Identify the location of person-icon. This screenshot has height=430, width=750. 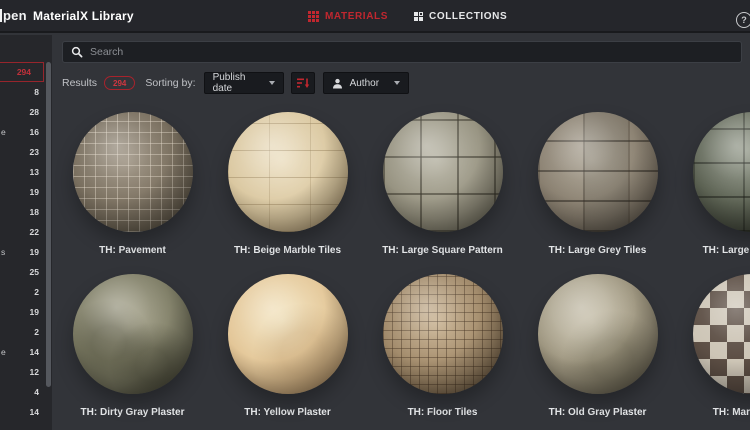
(337, 83).